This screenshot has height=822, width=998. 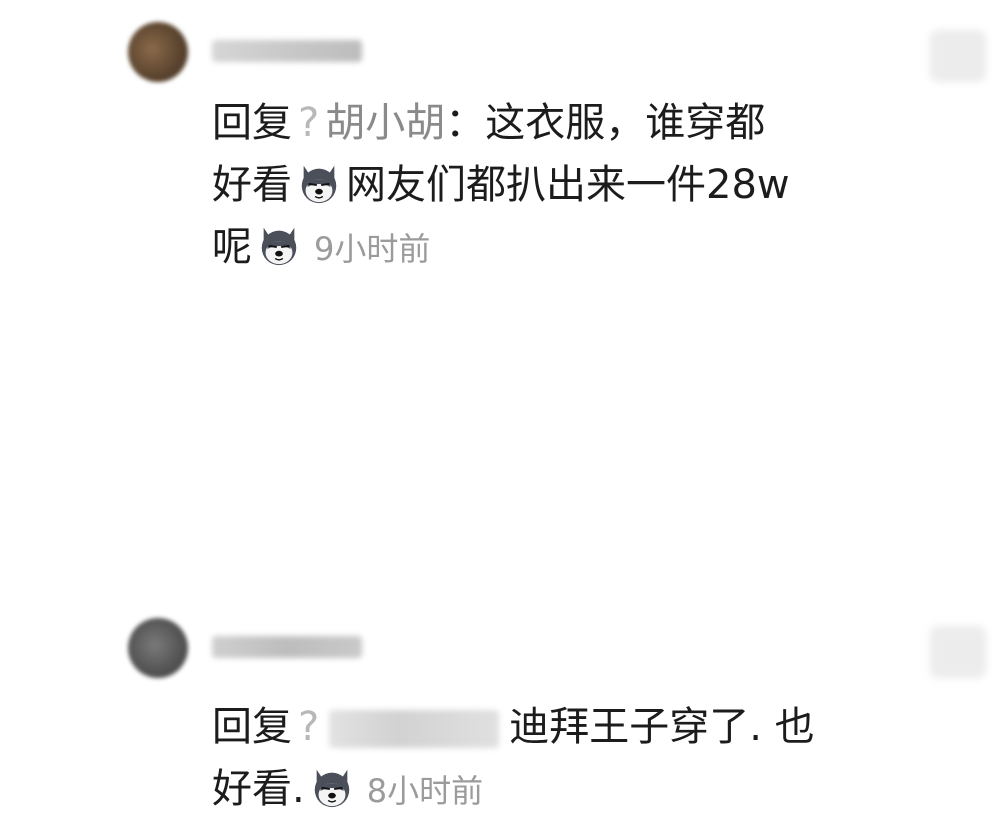 I want to click on comment-text: 呢, so click(x=232, y=247).